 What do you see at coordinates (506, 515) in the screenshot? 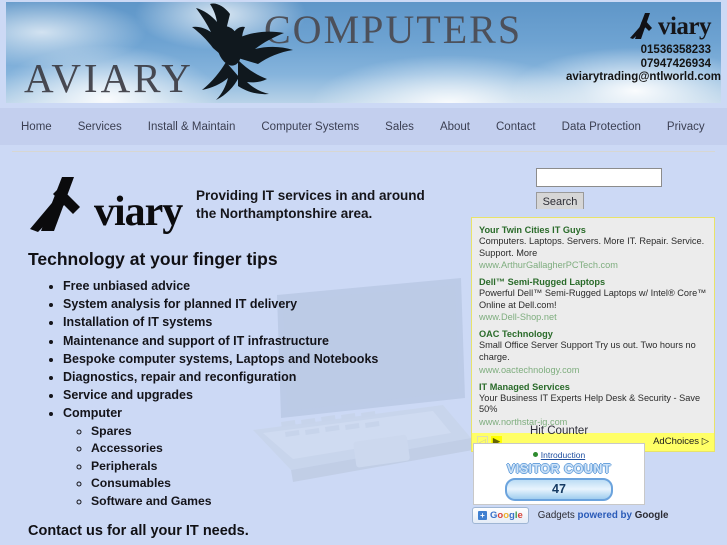
I see `google-logo: Google` at bounding box center [506, 515].